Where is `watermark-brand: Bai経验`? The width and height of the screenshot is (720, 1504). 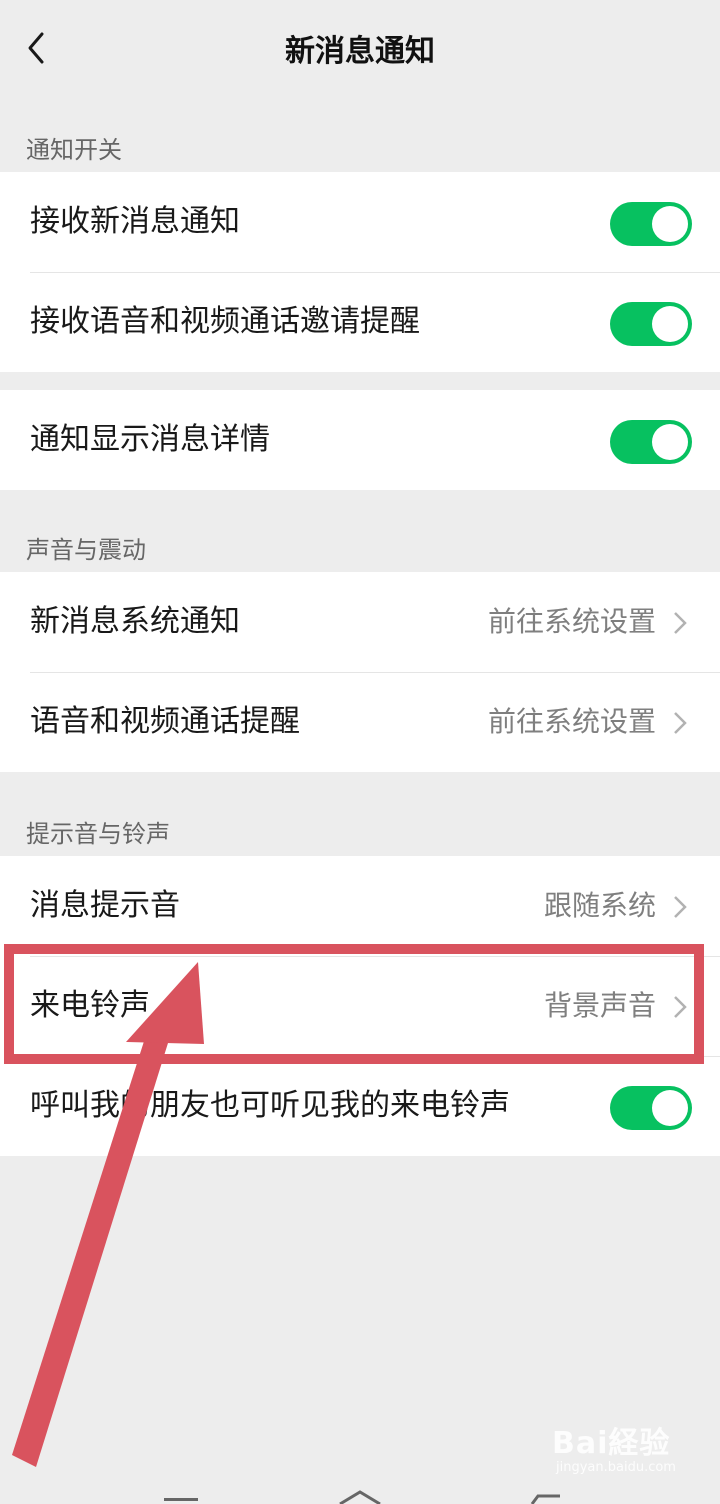 watermark-brand: Bai経验 is located at coordinates (611, 1443).